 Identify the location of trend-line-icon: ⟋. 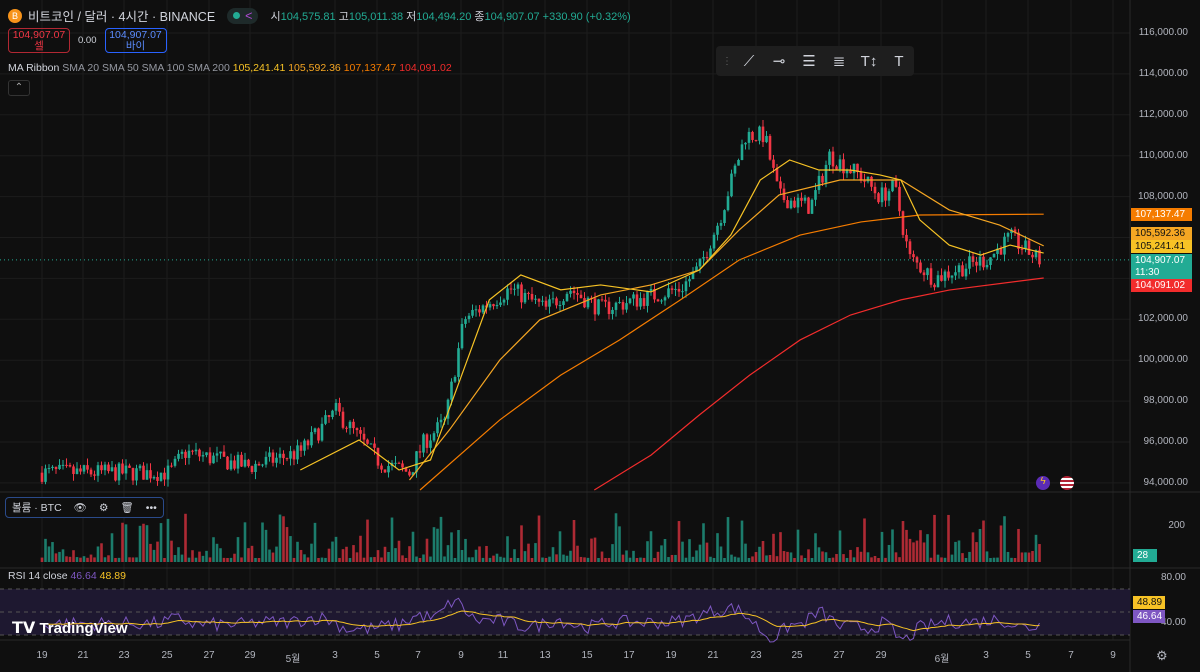
(749, 61).